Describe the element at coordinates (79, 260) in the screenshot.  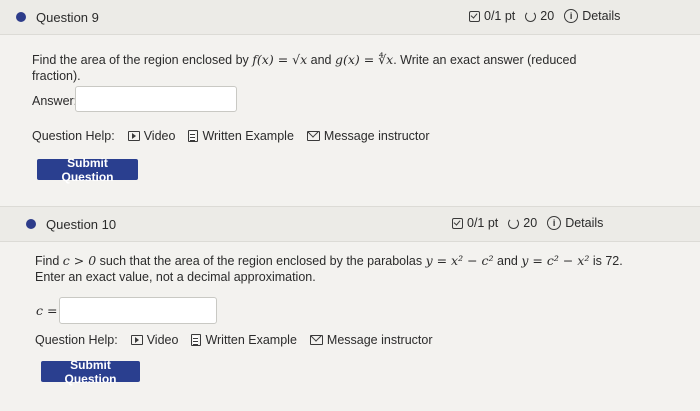
I see `math-c-condition: c > 0` at that location.